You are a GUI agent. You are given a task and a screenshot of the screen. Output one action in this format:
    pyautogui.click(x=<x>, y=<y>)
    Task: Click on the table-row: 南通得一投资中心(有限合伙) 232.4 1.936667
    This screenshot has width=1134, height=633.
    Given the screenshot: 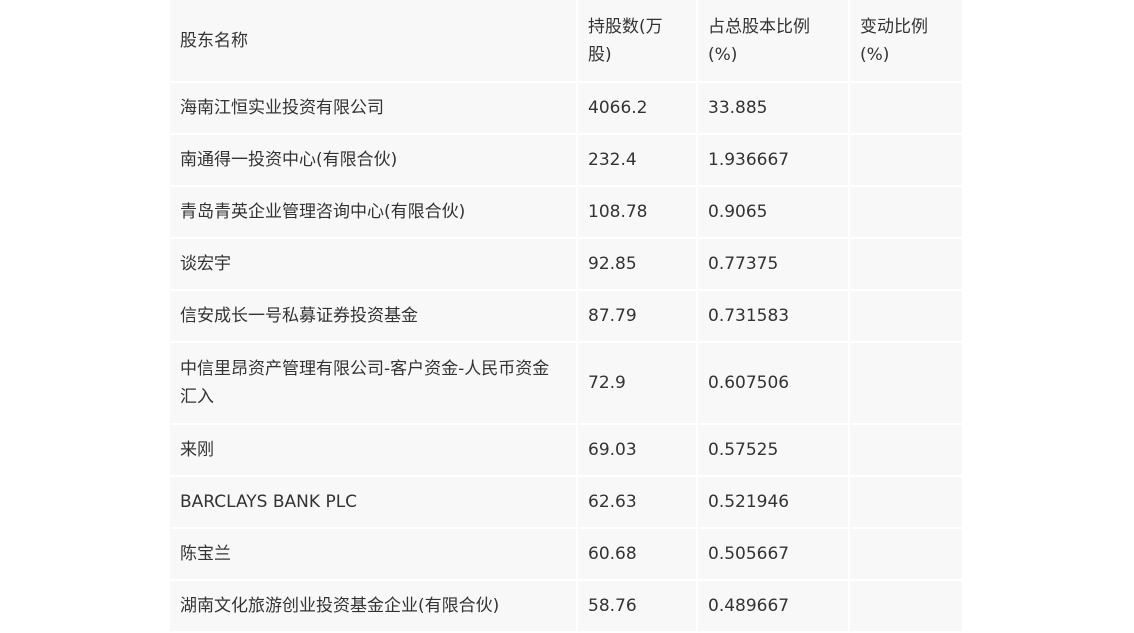 What is the action you would take?
    pyautogui.click(x=567, y=160)
    